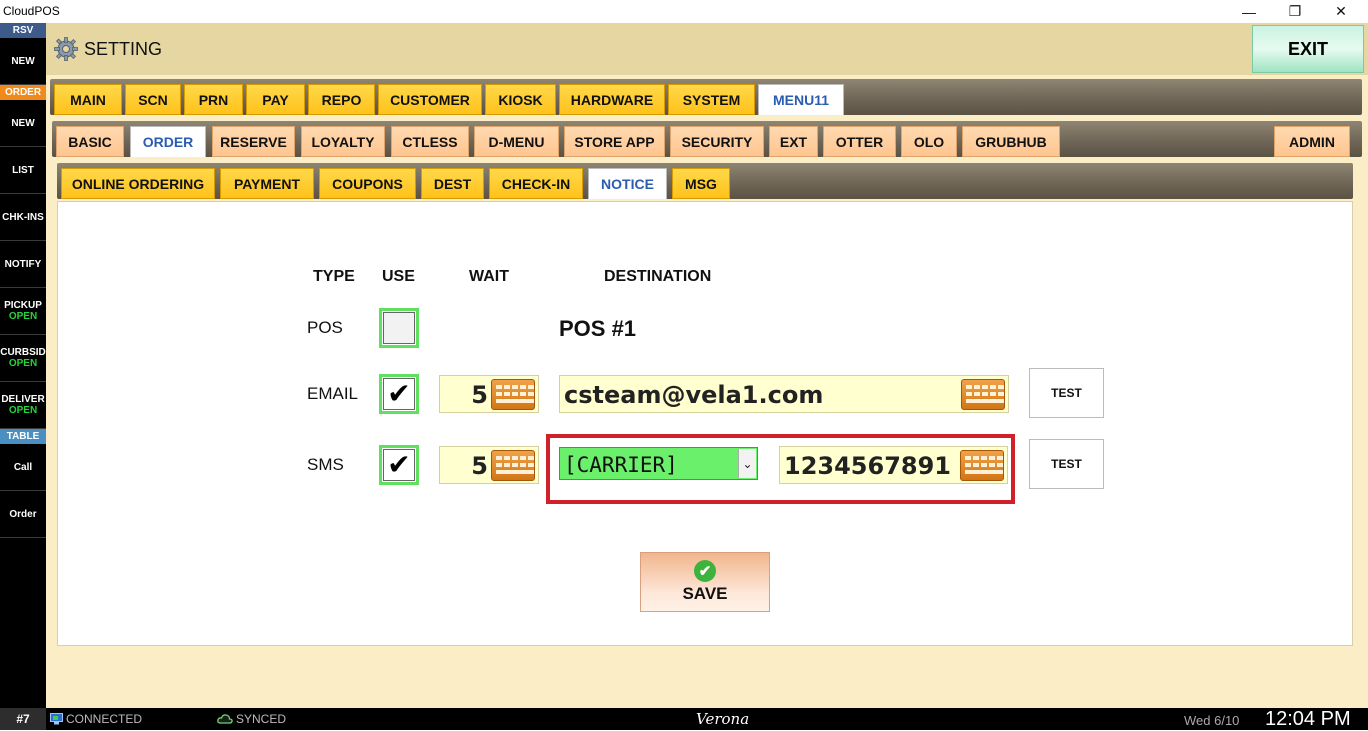  I want to click on sidebar-item-label: NEW, so click(23, 123).